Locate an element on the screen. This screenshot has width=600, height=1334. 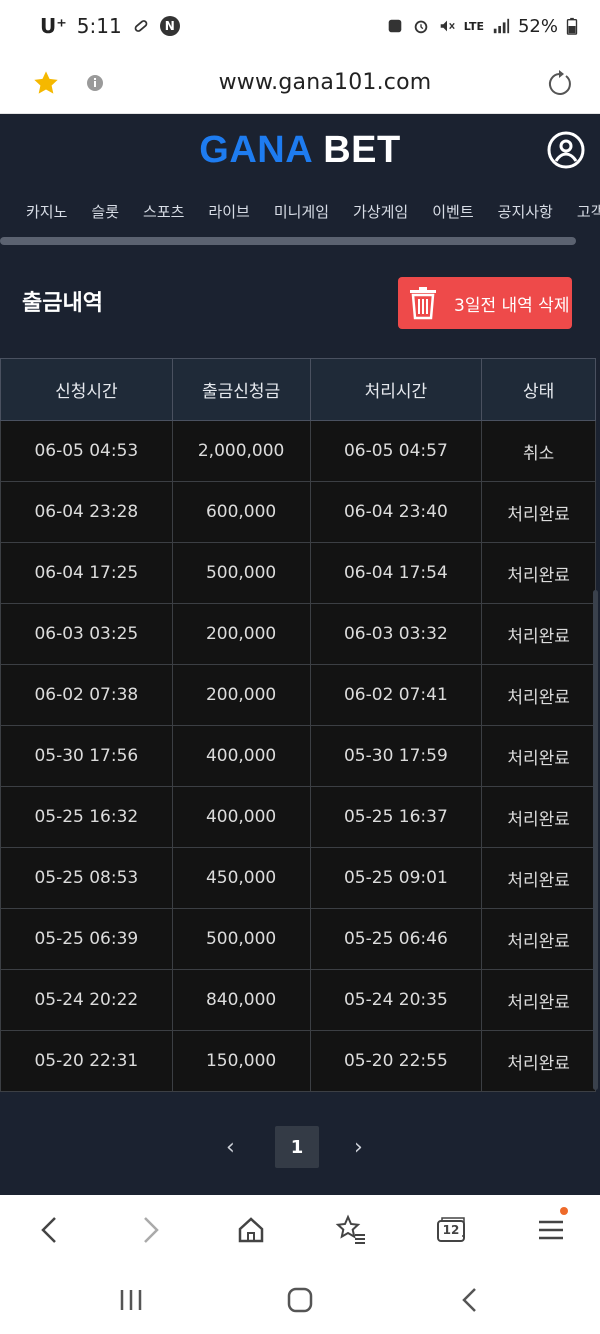
reload-icon is located at coordinates (559, 83).